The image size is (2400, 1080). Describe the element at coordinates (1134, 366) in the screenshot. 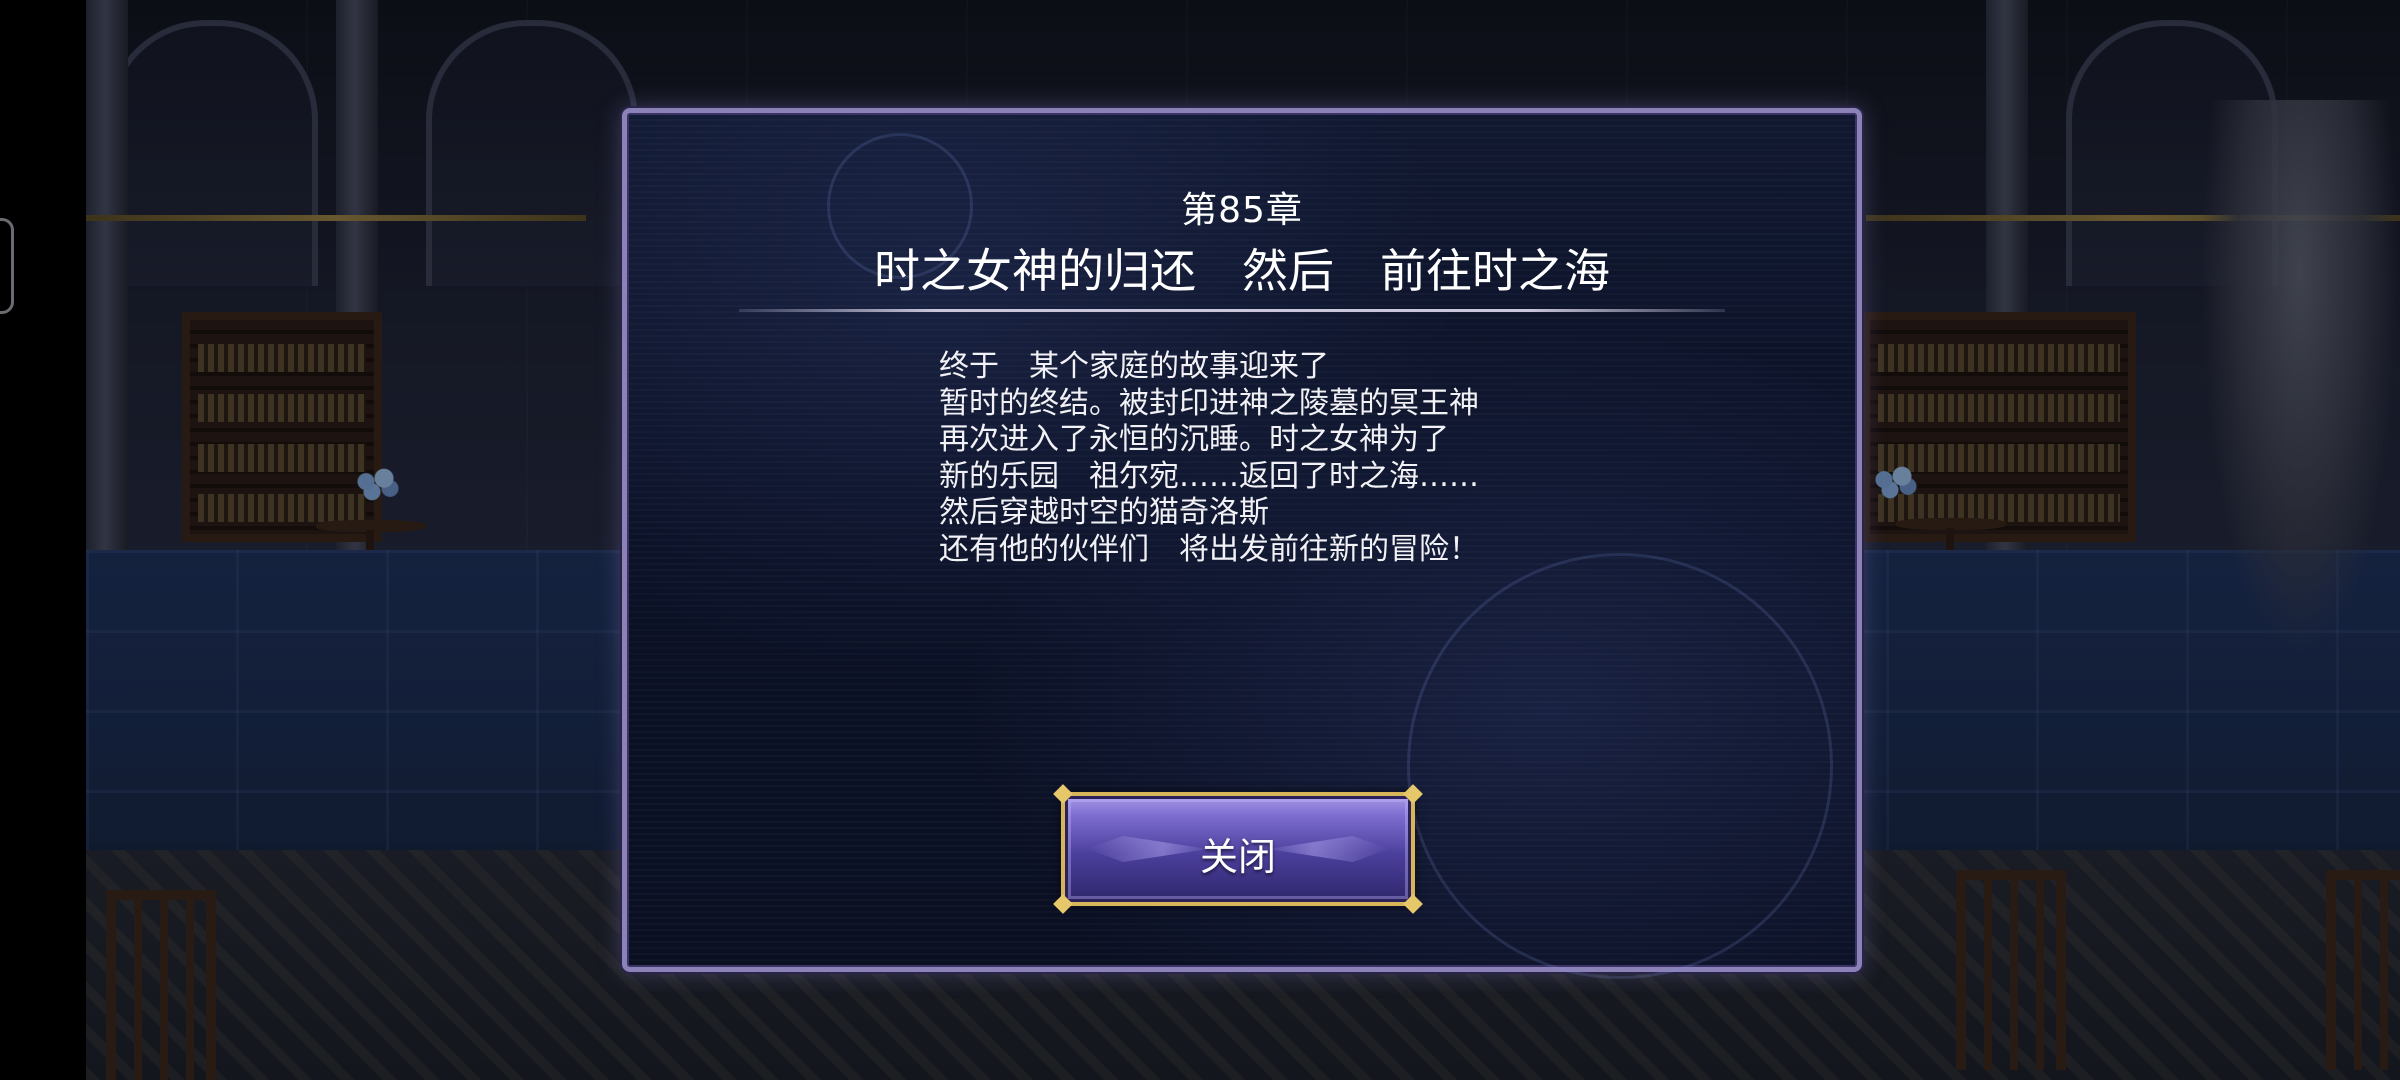

I see `story-line: 终于 某个家庭的故事迎来了` at that location.